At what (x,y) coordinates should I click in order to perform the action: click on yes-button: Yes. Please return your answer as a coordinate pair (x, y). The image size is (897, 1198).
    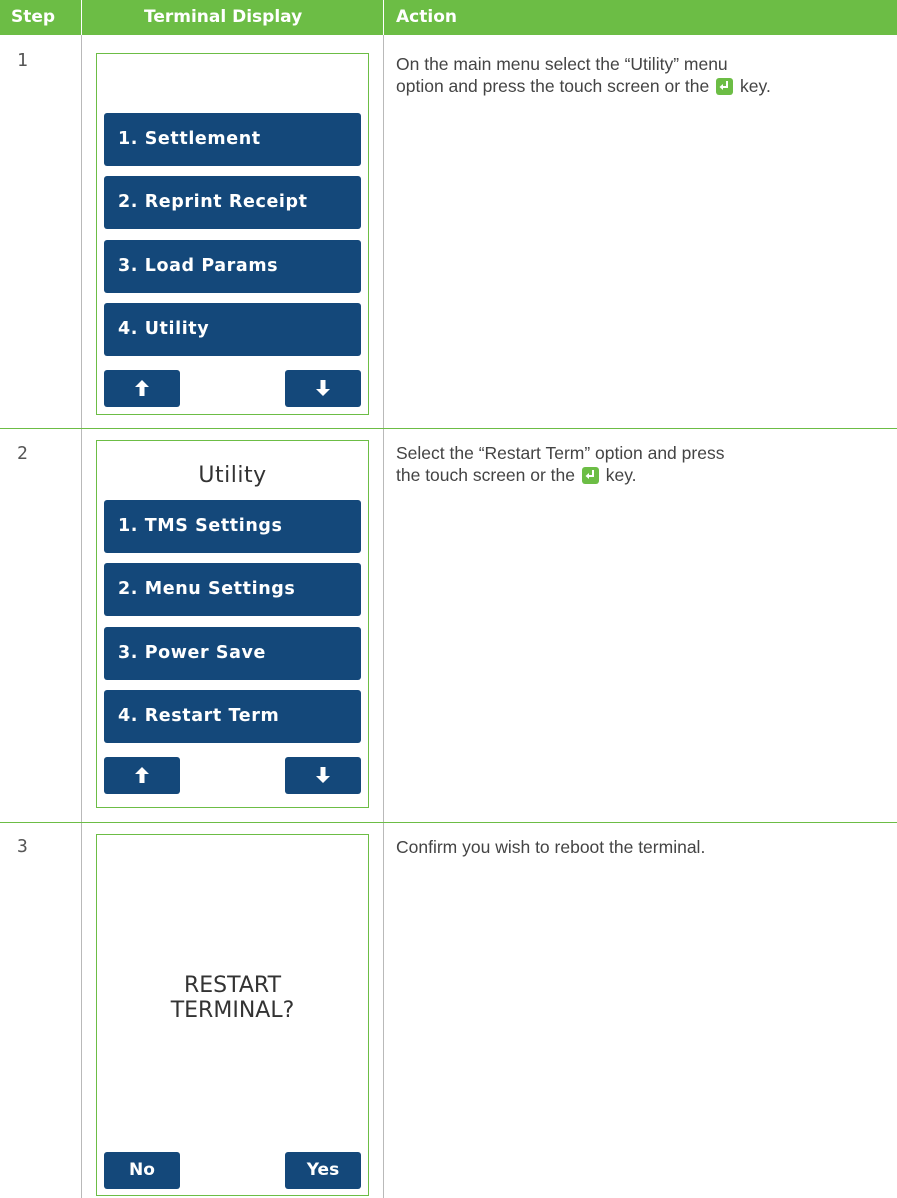
    Looking at the image, I should click on (323, 1170).